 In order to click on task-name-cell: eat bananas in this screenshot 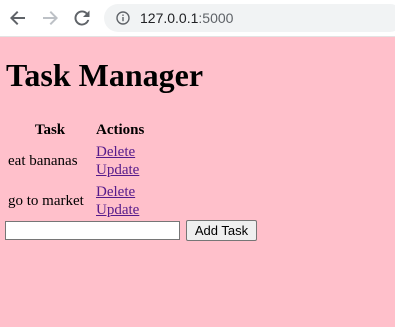, I will do `click(43, 161)`.